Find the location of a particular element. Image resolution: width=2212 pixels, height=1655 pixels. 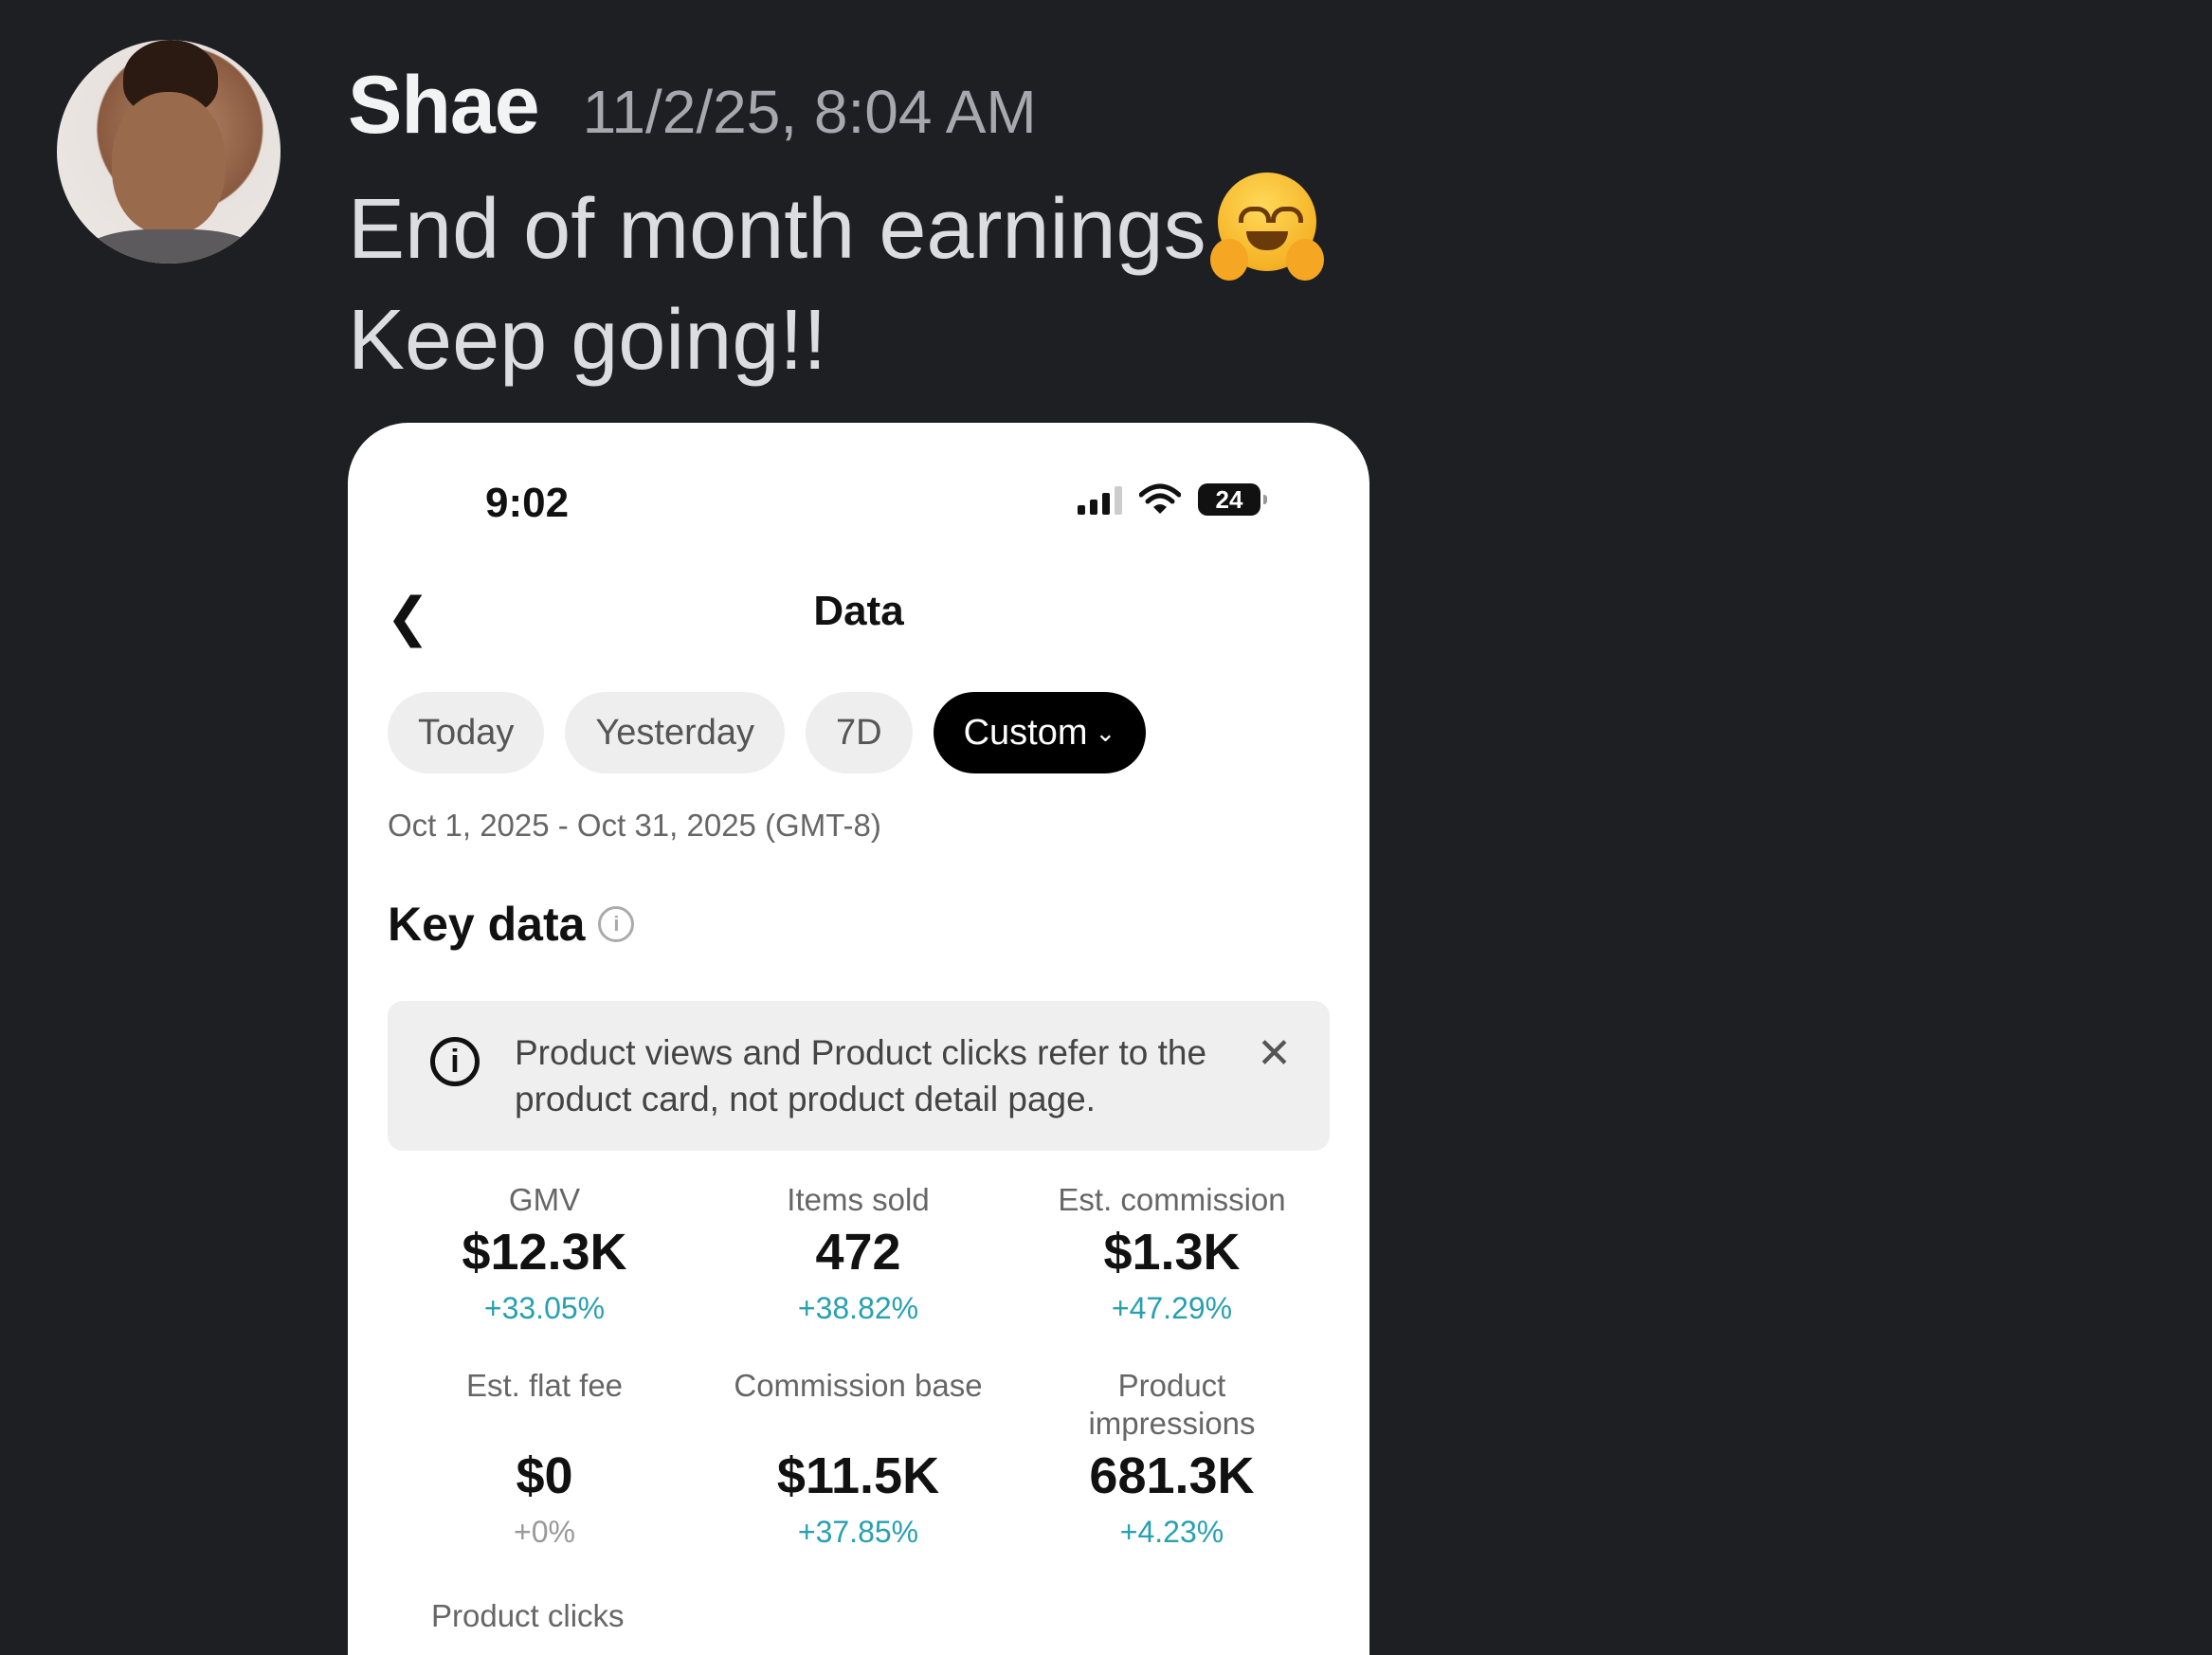

metric-est-commission: Est. commission $1.3K +47.29% is located at coordinates (1172, 1253).